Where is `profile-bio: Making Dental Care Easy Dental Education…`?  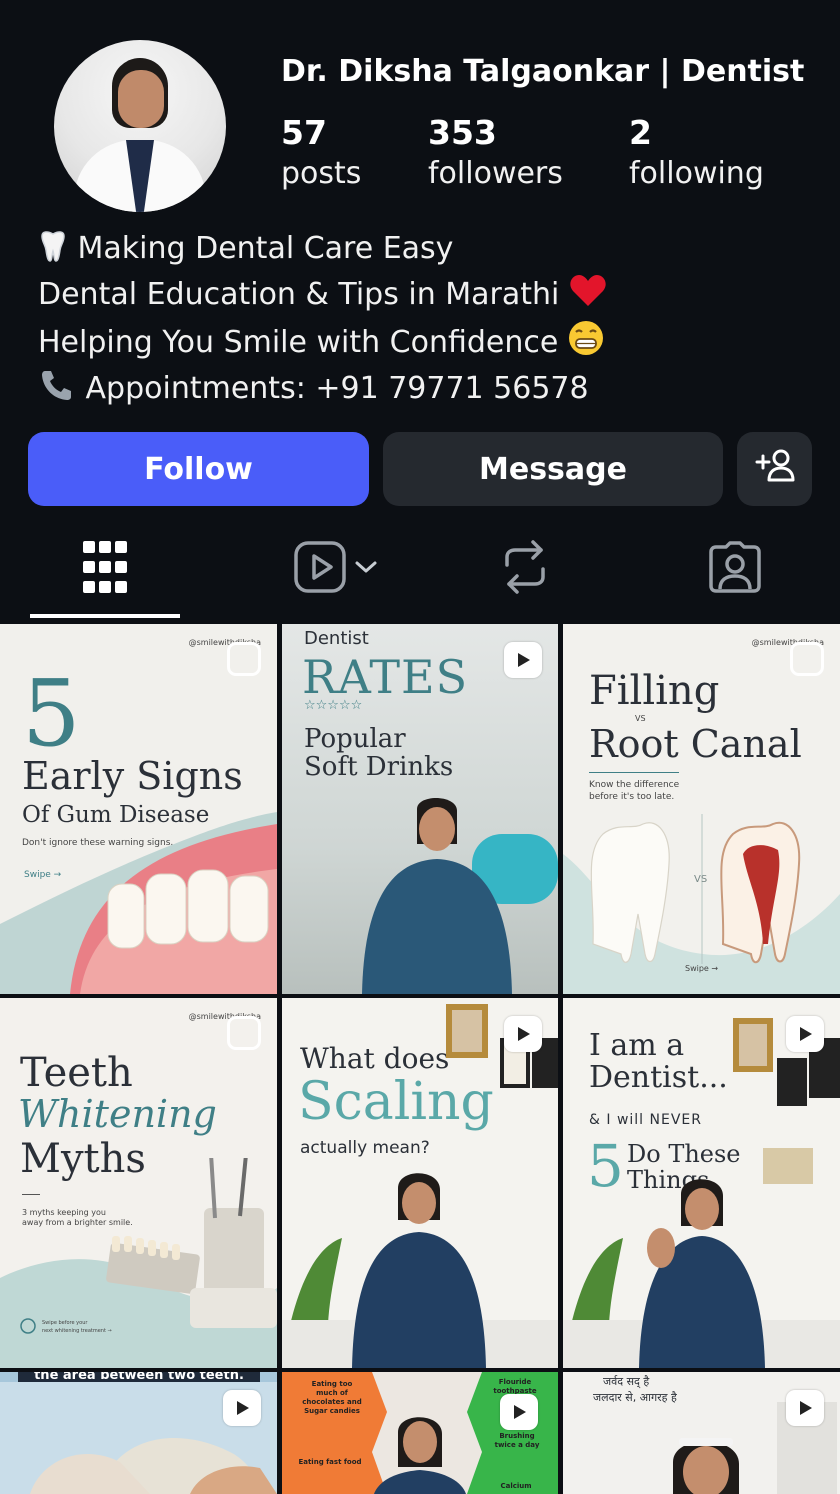 profile-bio: Making Dental Care Easy Dental Education… is located at coordinates (322, 321).